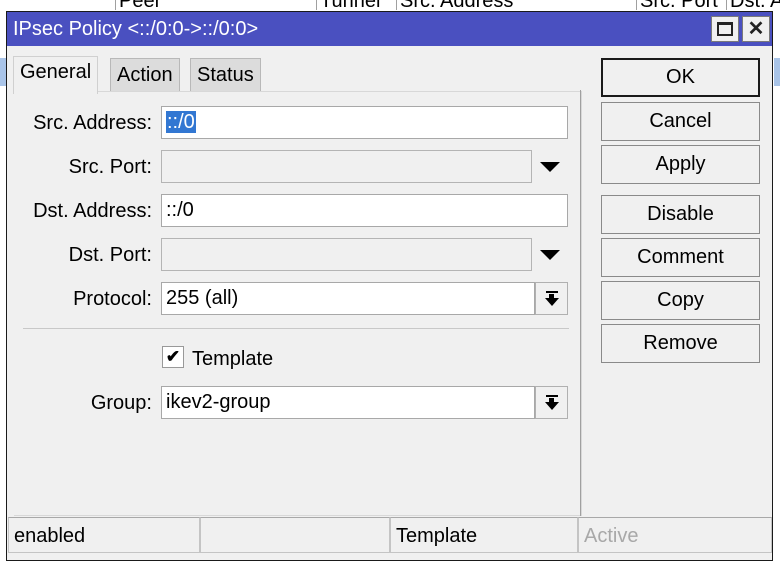 The height and width of the screenshot is (574, 780). I want to click on status-bar: enabled Template Active, so click(390, 536).